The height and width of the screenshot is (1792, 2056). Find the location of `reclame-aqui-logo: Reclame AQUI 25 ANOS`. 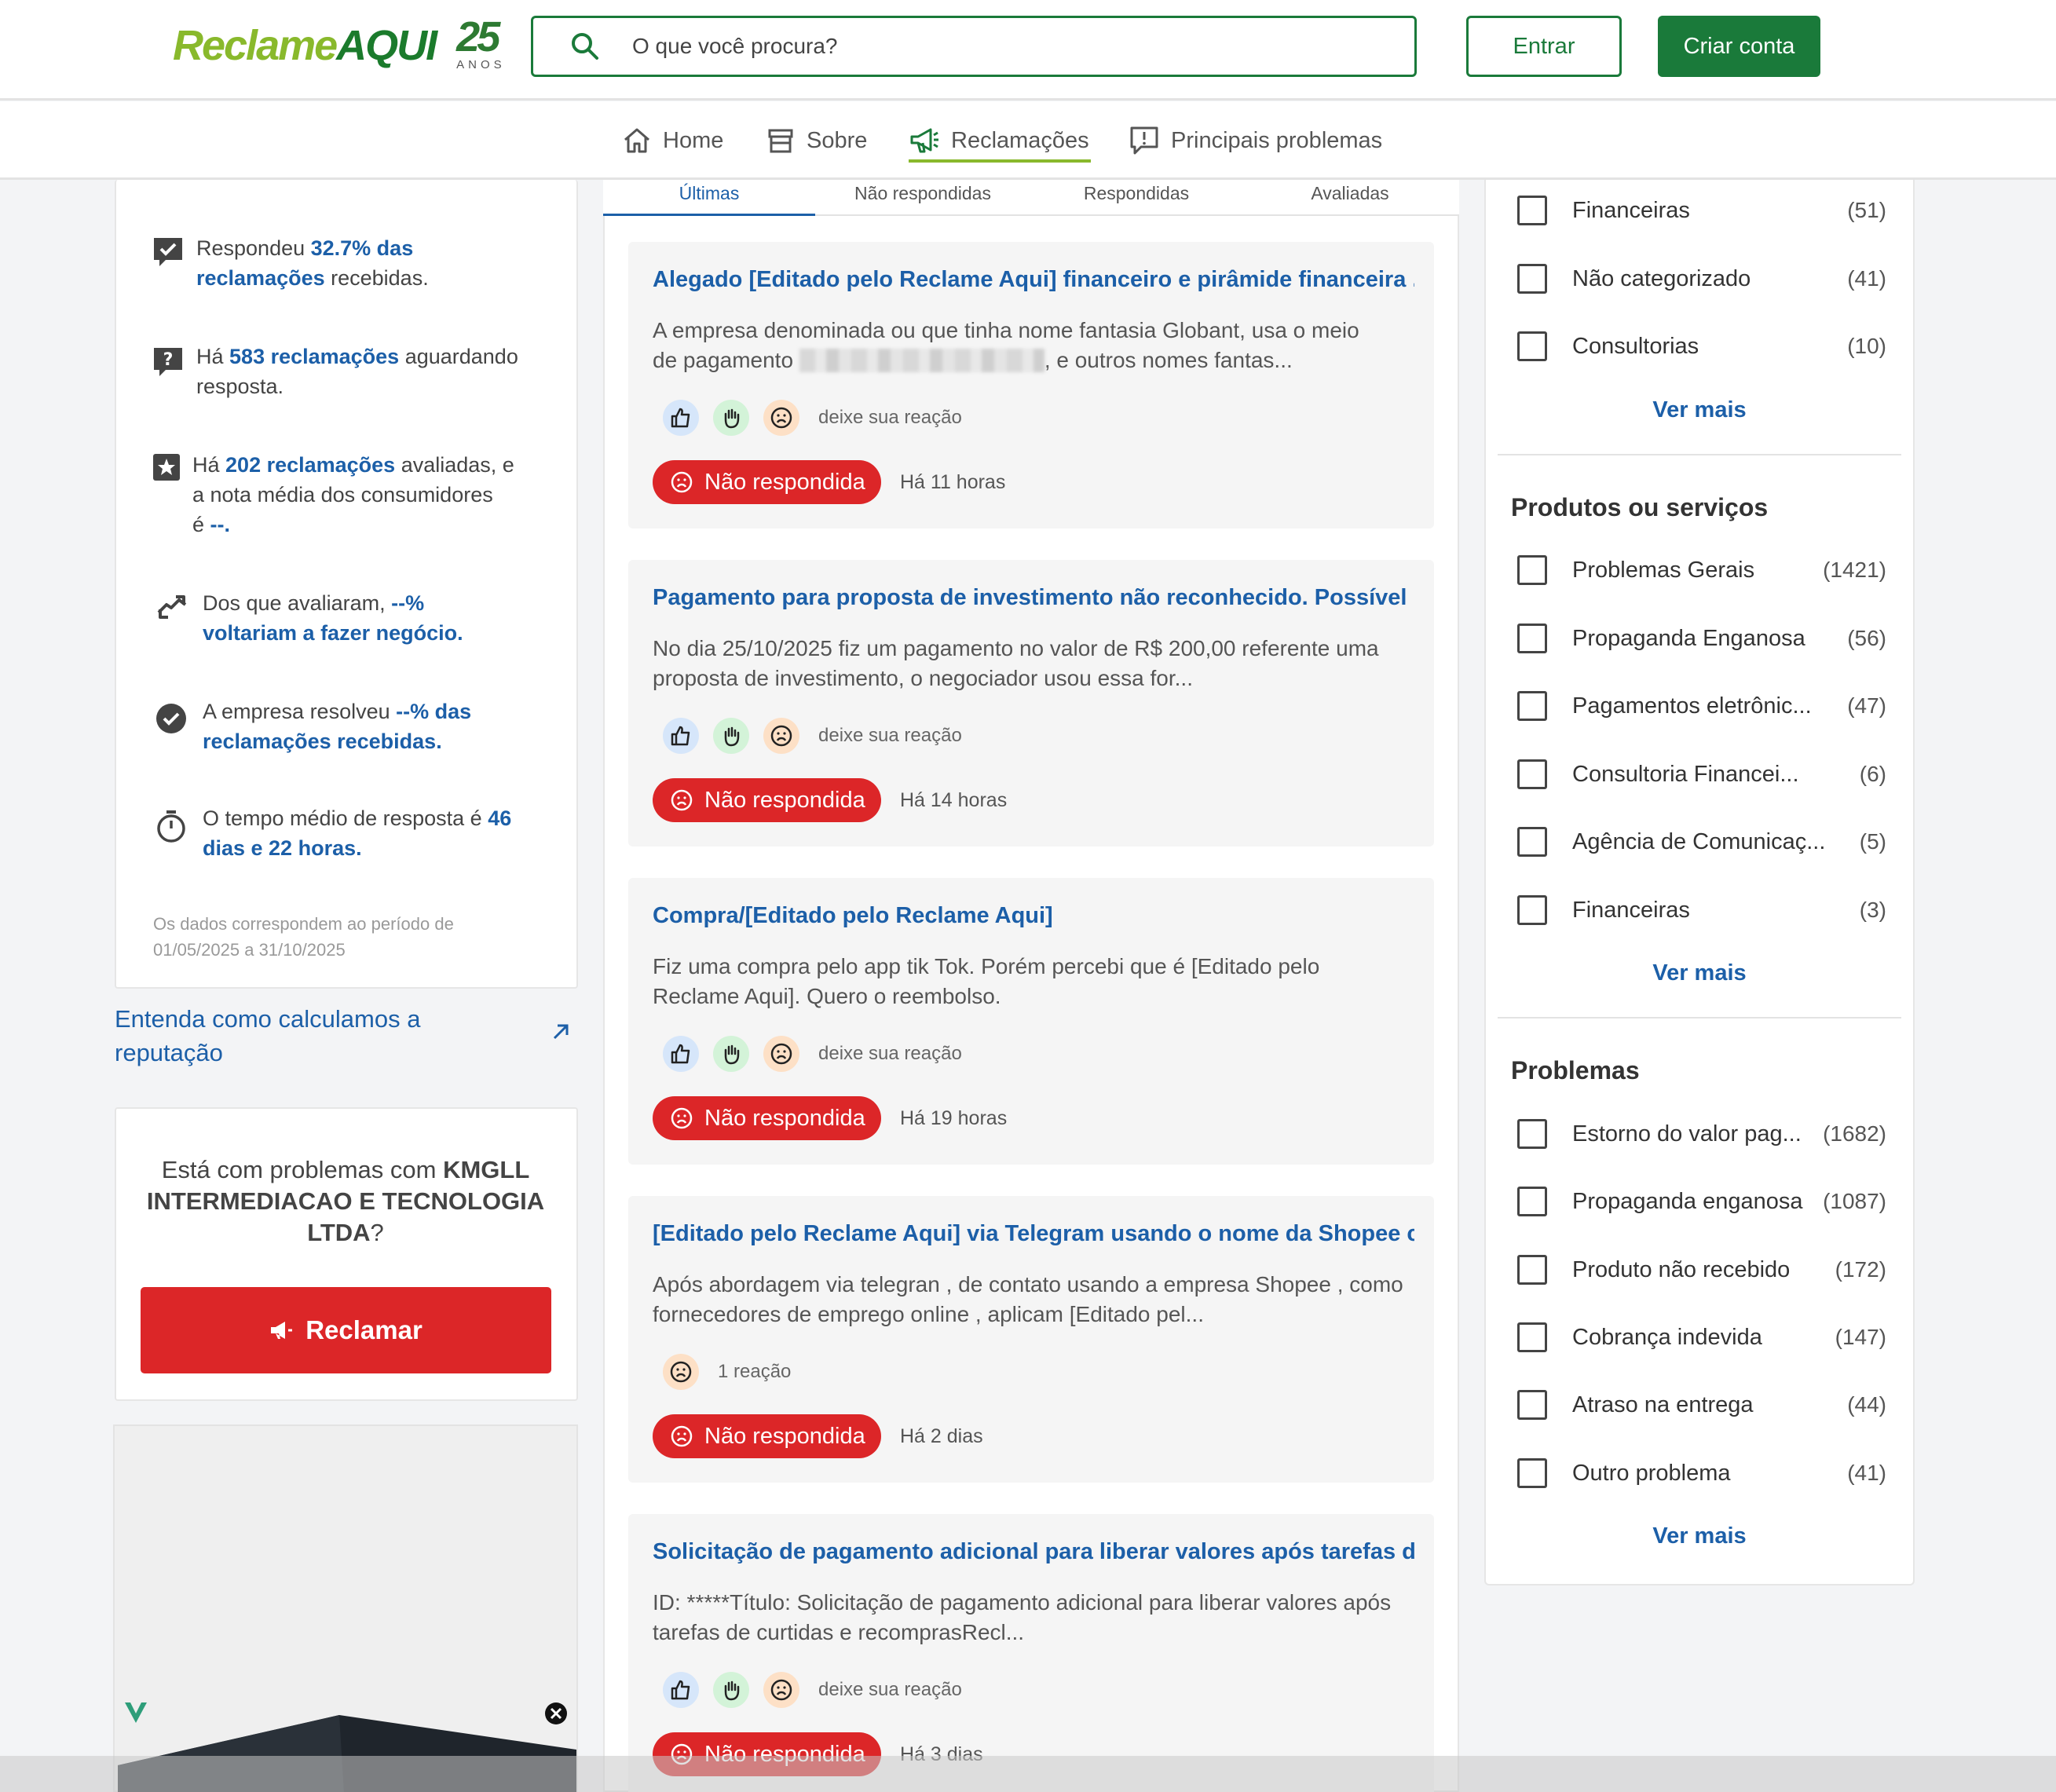

reclame-aqui-logo: Reclame AQUI 25 ANOS is located at coordinates (338, 43).